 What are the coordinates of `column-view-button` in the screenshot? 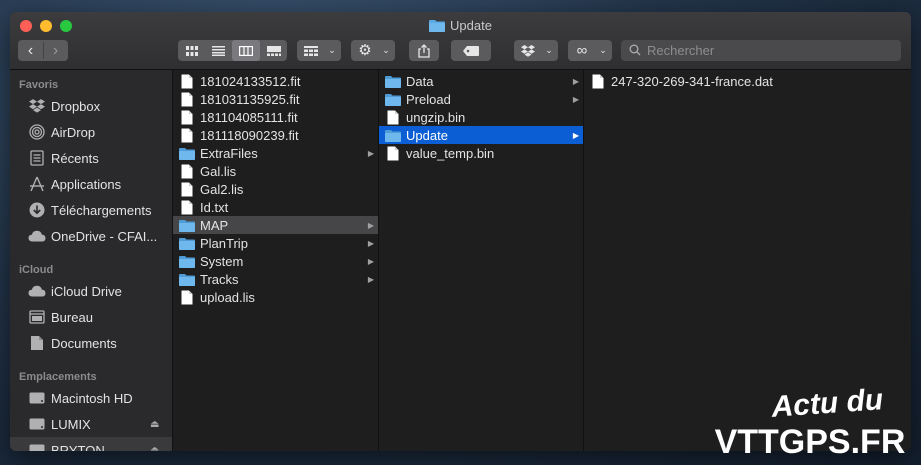 It's located at (246, 50).